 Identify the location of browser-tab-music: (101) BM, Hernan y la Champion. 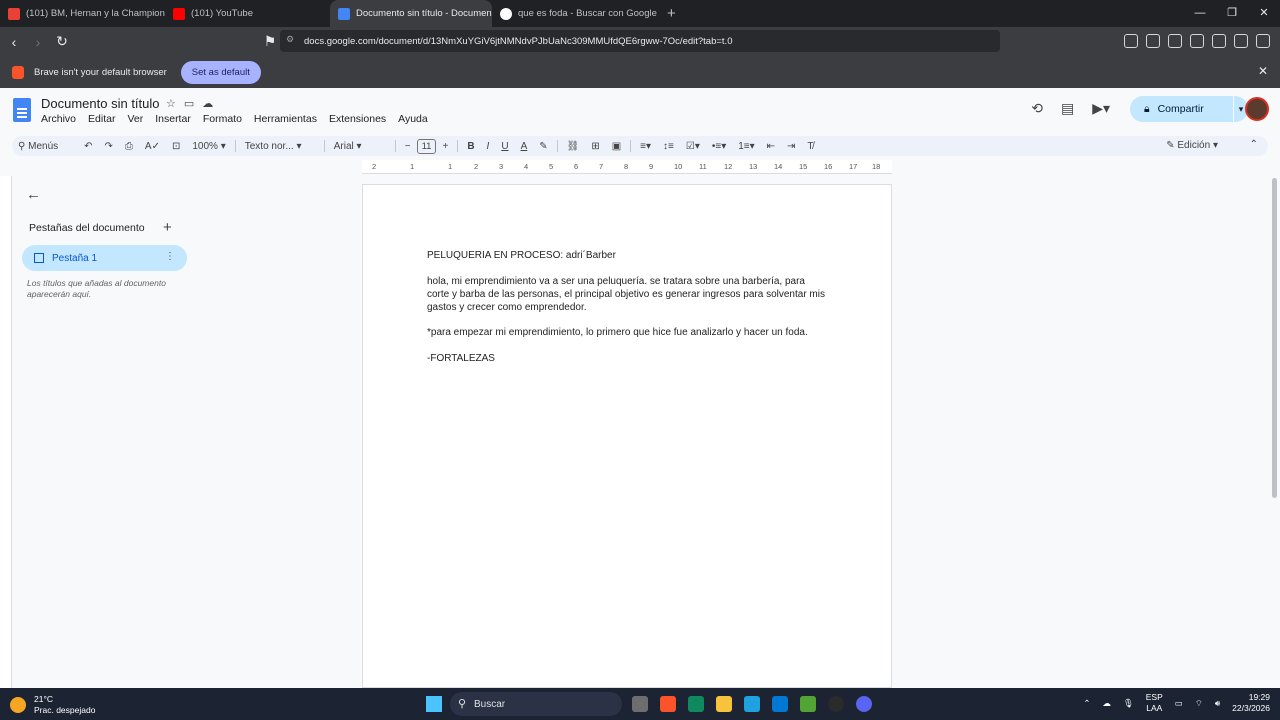
(82, 13).